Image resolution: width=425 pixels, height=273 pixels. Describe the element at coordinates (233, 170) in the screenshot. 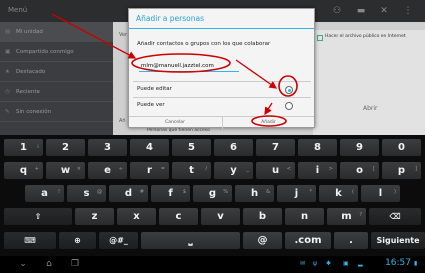

I see `key-y: y _` at that location.